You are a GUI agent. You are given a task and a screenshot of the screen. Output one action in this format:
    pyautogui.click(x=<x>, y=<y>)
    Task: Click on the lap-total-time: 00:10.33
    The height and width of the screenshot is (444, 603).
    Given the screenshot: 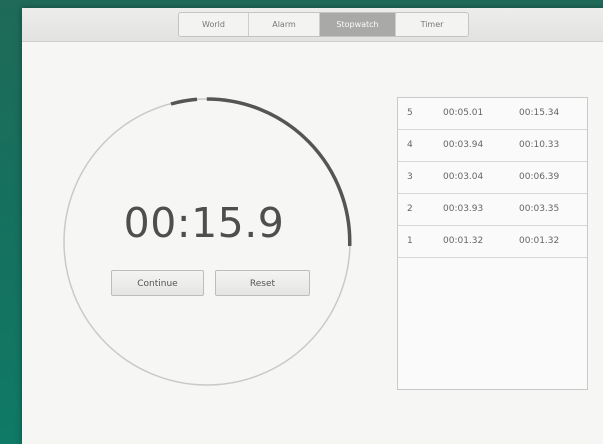 What is the action you would take?
    pyautogui.click(x=539, y=145)
    